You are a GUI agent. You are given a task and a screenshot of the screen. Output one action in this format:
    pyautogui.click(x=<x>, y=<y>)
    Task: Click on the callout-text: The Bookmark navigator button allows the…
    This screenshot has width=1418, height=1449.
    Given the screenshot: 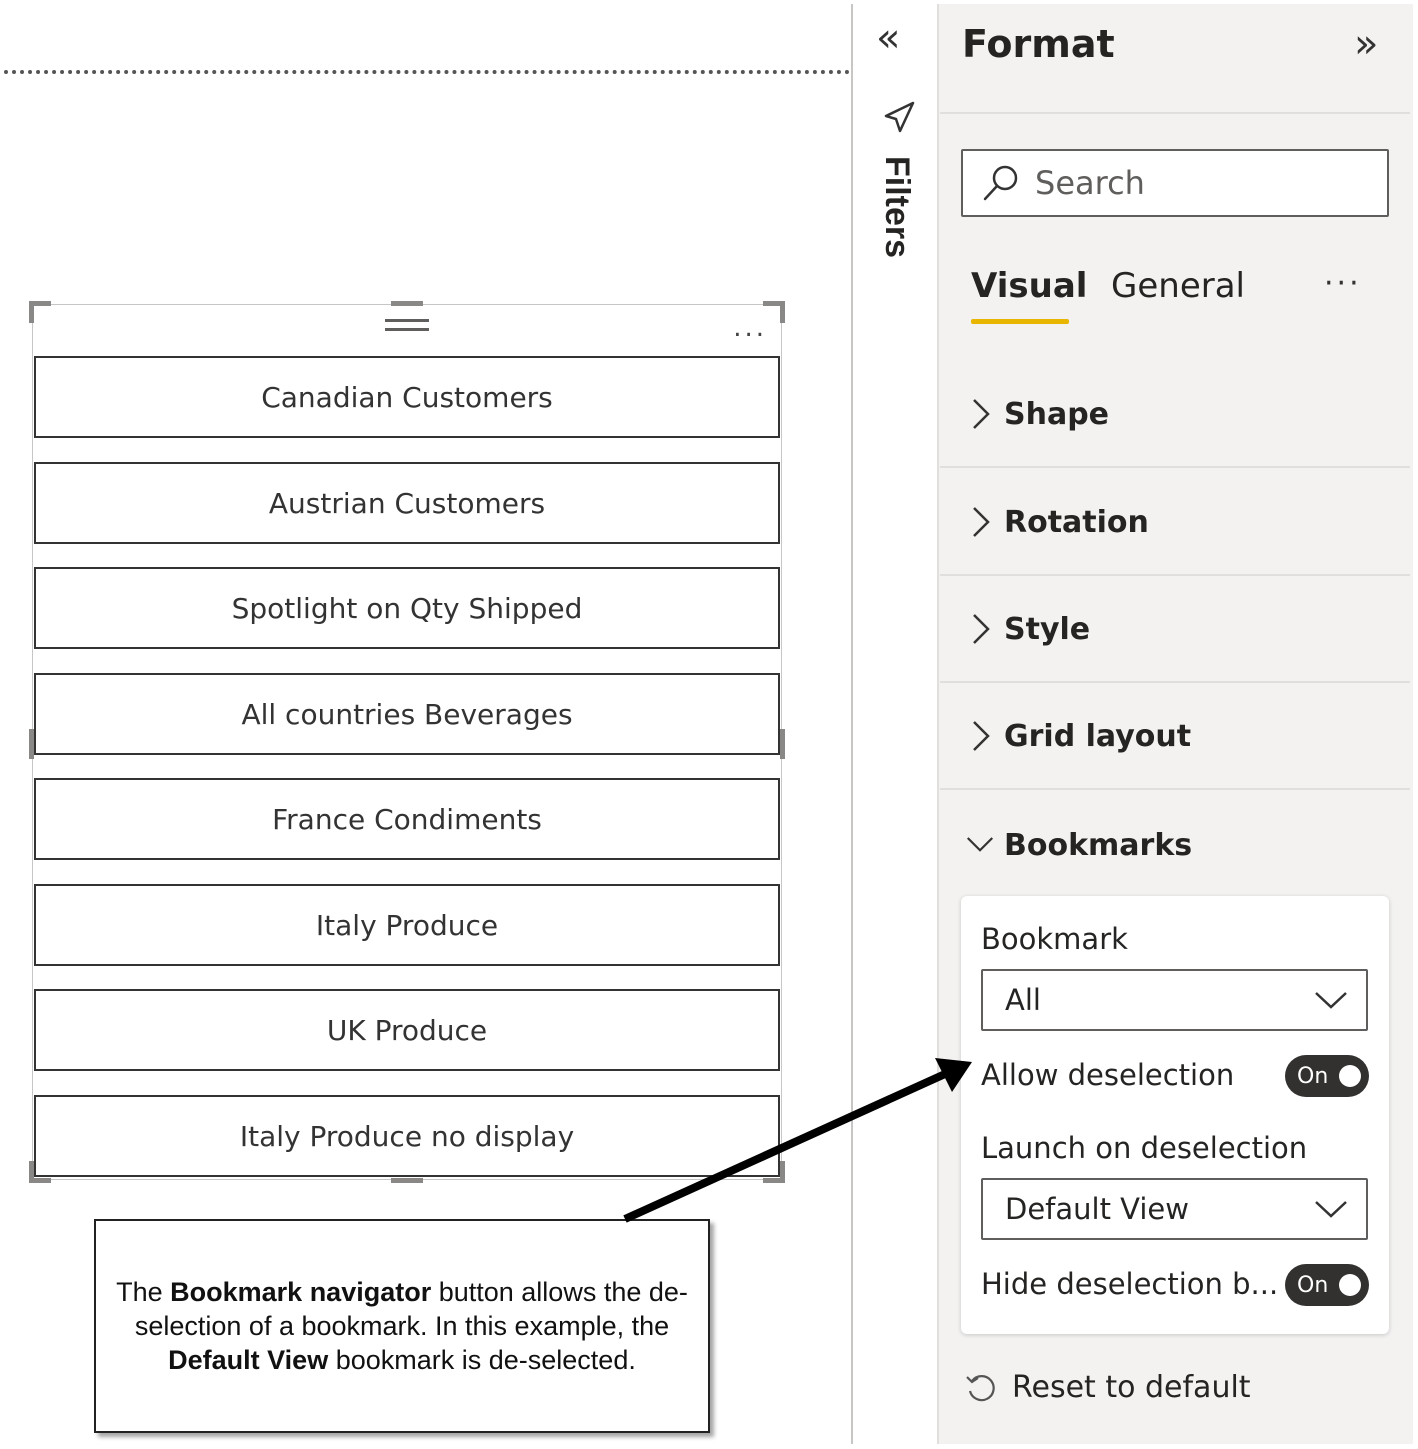 What is the action you would take?
    pyautogui.click(x=402, y=1326)
    